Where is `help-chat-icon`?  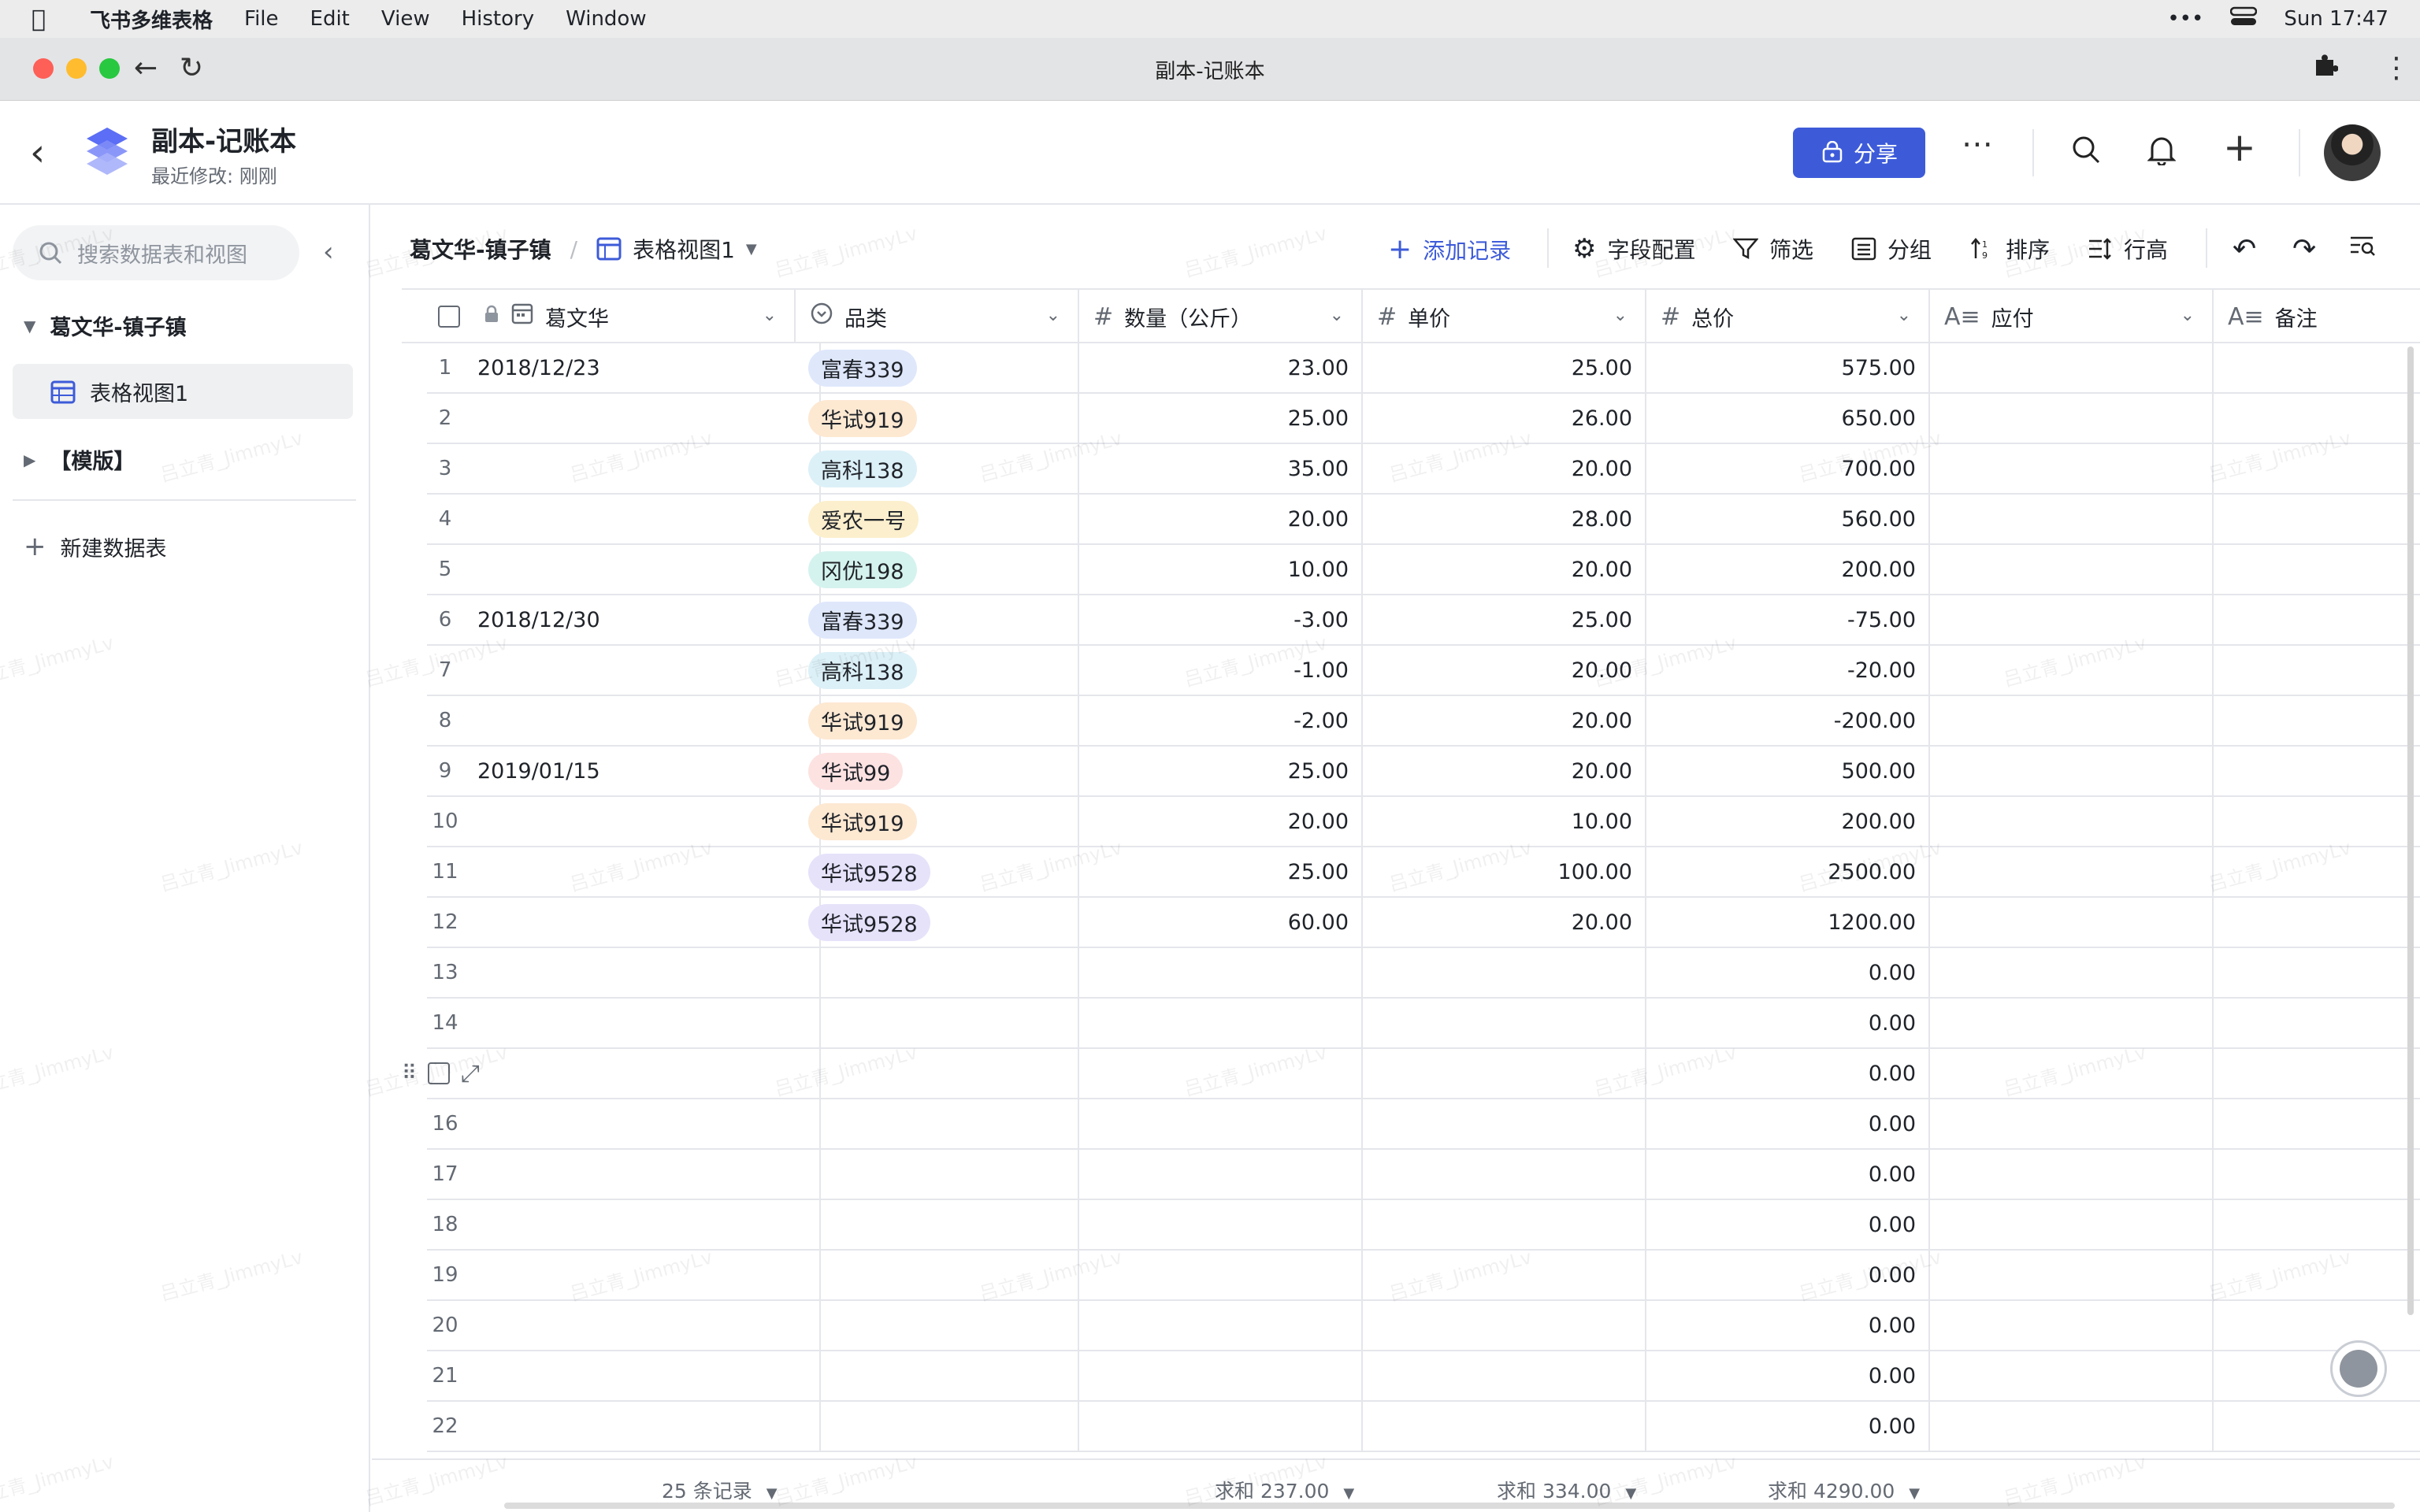
help-chat-icon is located at coordinates (2358, 1368).